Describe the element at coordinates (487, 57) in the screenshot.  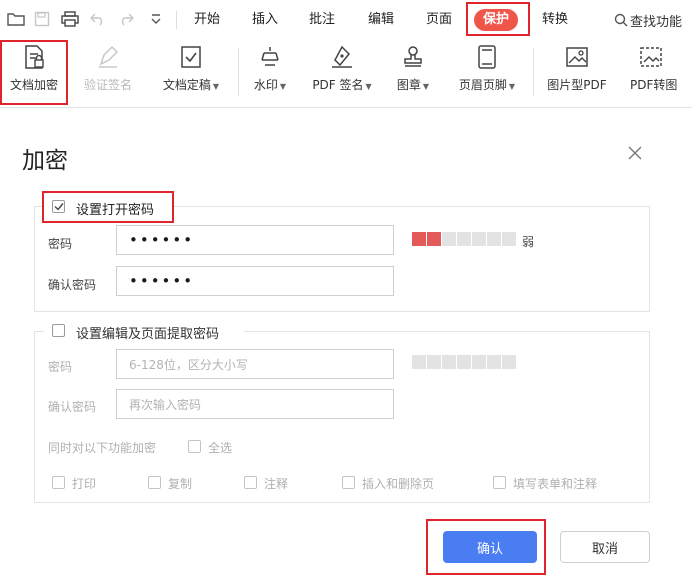
I see `header-footer-icon` at that location.